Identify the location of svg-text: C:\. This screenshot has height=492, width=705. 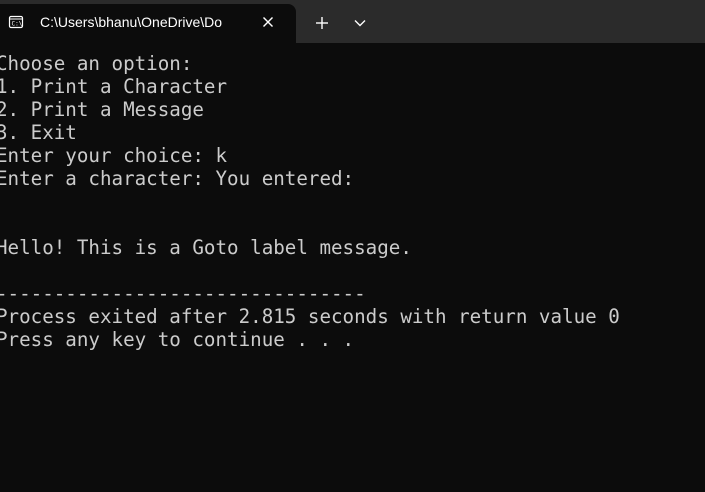
(17, 24).